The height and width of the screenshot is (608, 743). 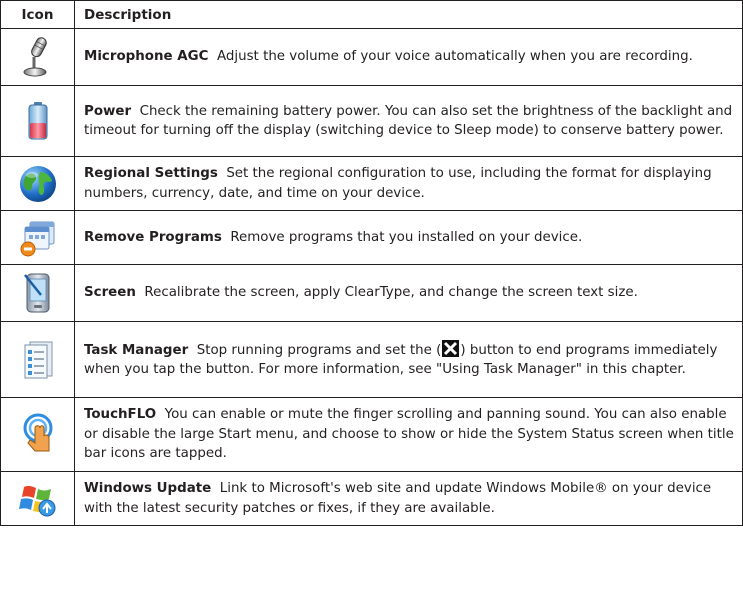 I want to click on row-title: Task Manager, so click(x=136, y=350).